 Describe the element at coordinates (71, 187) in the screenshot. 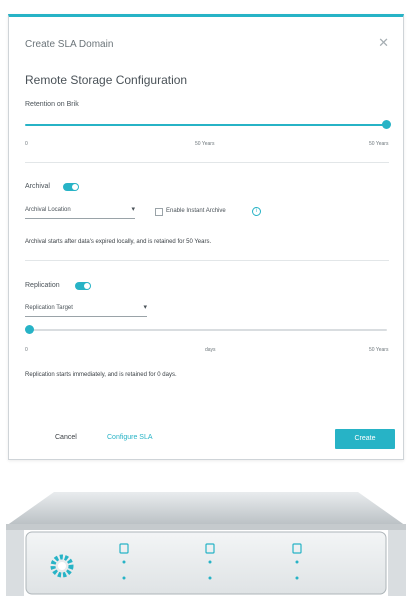

I see `archival-toggle` at that location.